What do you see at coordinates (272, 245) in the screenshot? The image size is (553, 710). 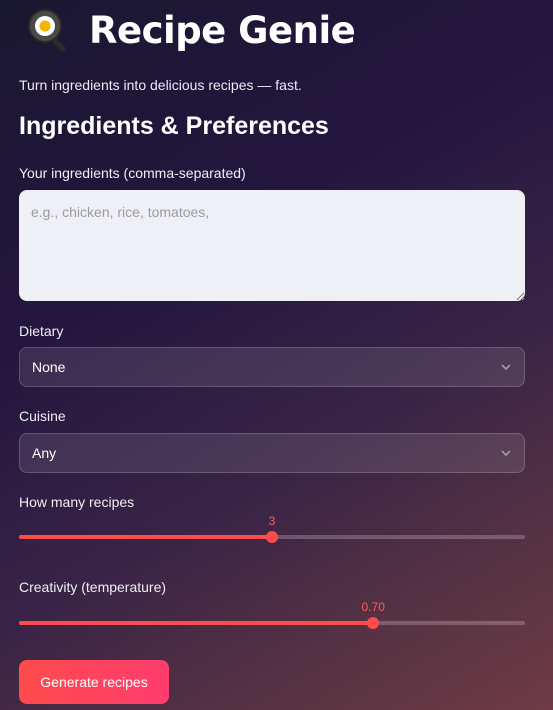 I see `ingredients-textarea` at bounding box center [272, 245].